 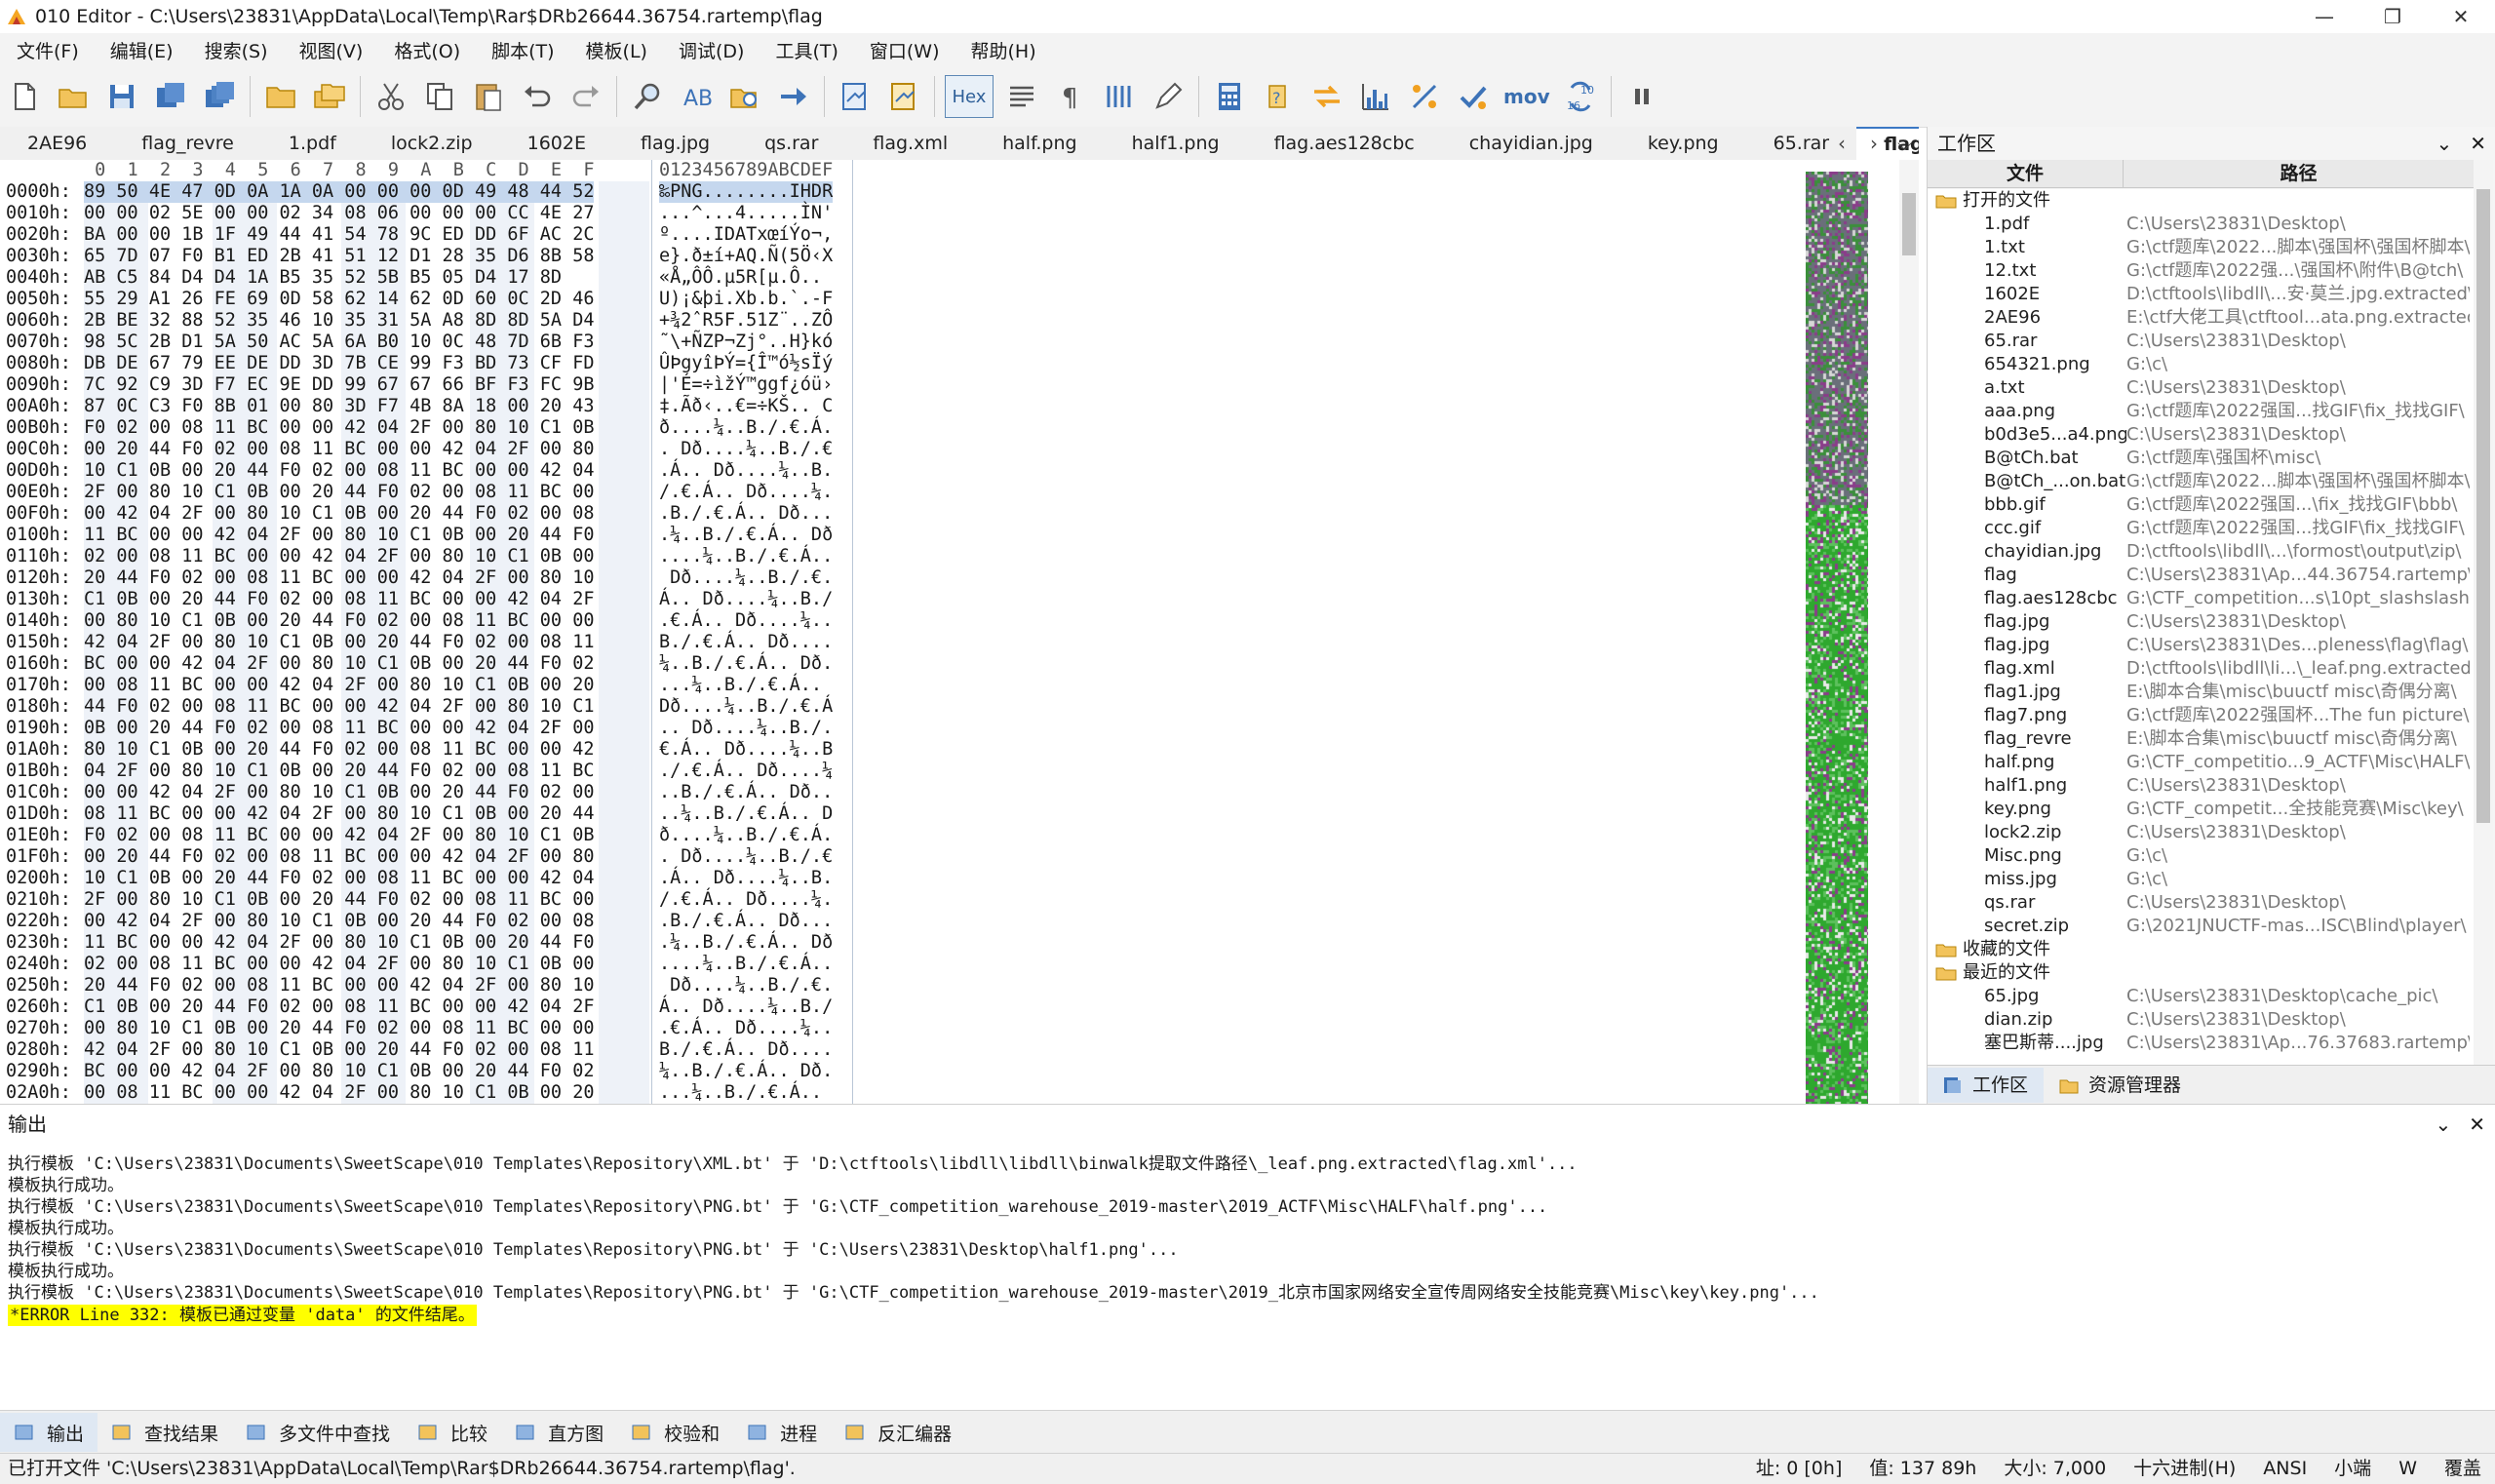 I want to click on open-folder-button, so click(x=280, y=96).